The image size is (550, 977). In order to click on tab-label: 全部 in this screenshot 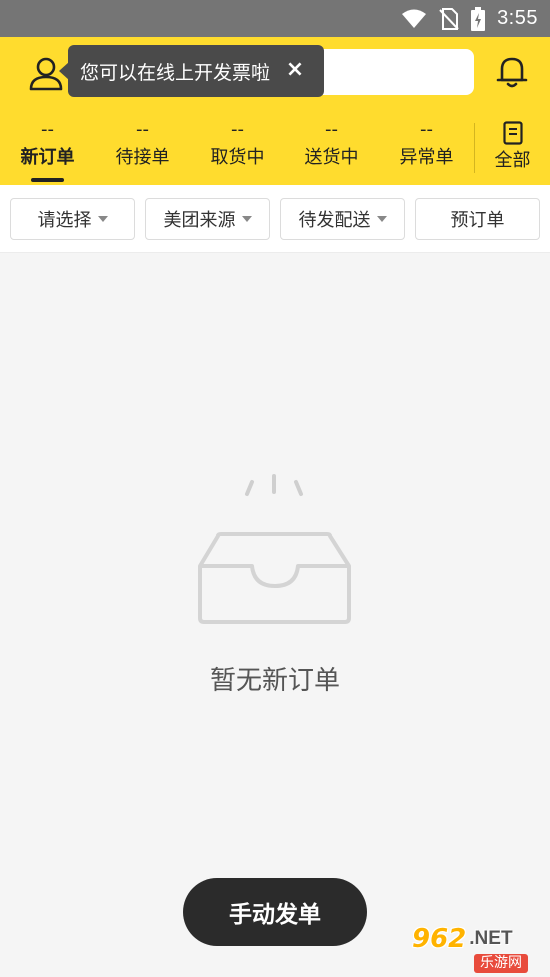, I will do `click(512, 160)`.